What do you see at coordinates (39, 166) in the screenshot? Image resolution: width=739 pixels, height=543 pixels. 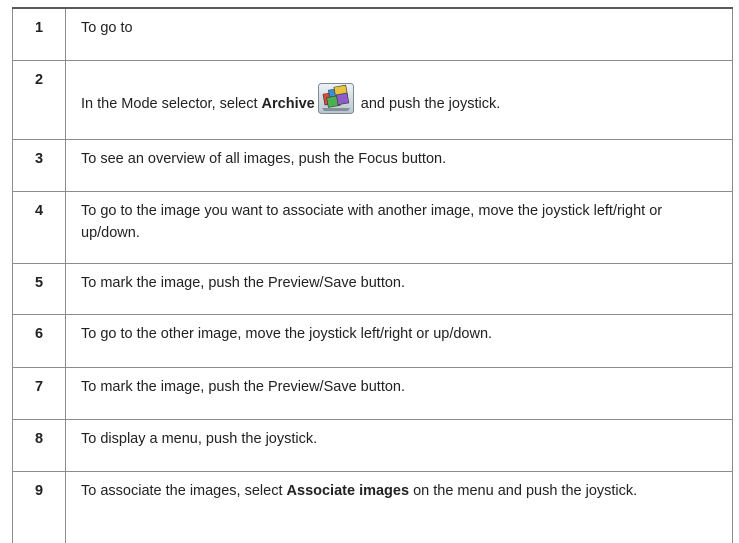 I see `step-number: 3` at bounding box center [39, 166].